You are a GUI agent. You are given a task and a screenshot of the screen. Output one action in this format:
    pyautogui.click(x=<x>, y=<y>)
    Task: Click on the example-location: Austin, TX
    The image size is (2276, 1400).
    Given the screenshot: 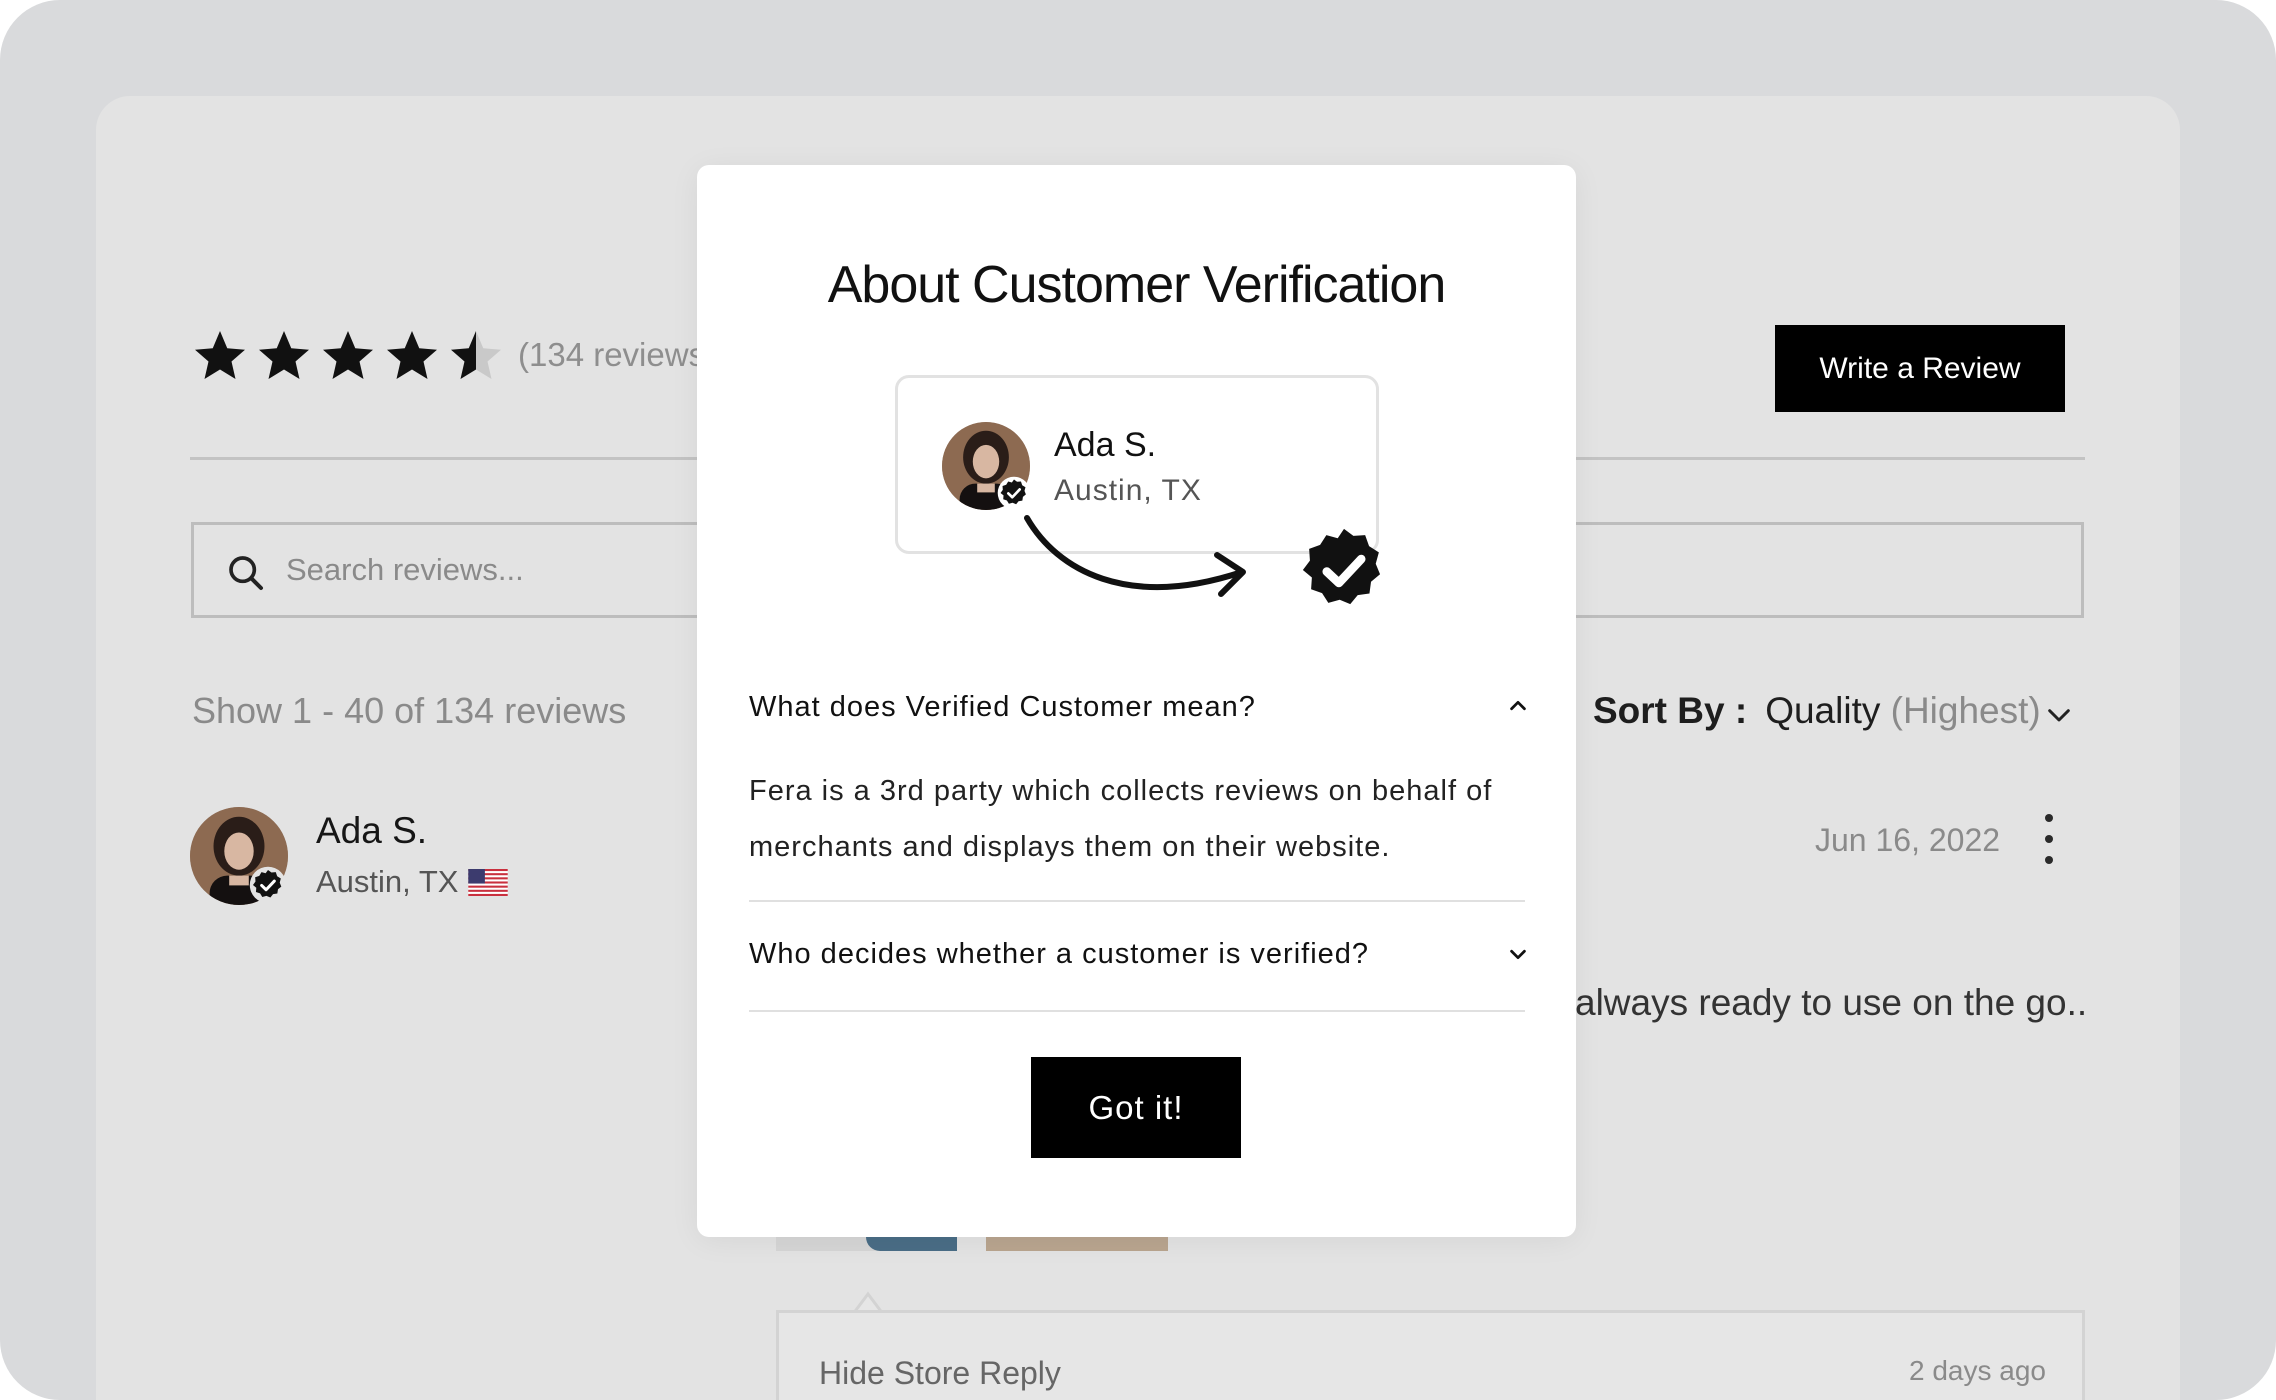 What is the action you would take?
    pyautogui.click(x=1128, y=490)
    